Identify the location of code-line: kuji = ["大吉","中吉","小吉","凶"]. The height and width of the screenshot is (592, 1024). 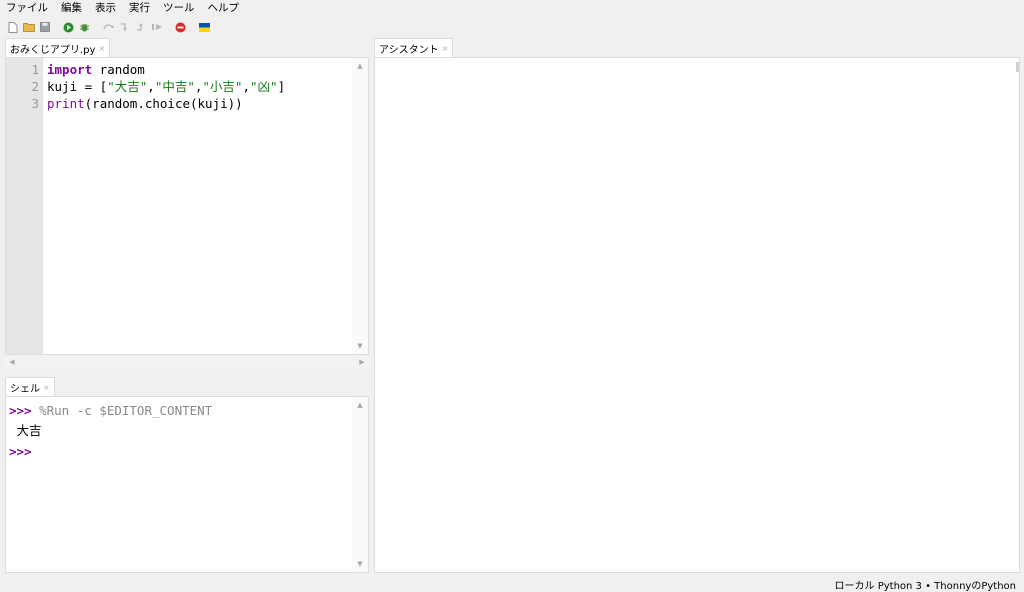
(166, 86).